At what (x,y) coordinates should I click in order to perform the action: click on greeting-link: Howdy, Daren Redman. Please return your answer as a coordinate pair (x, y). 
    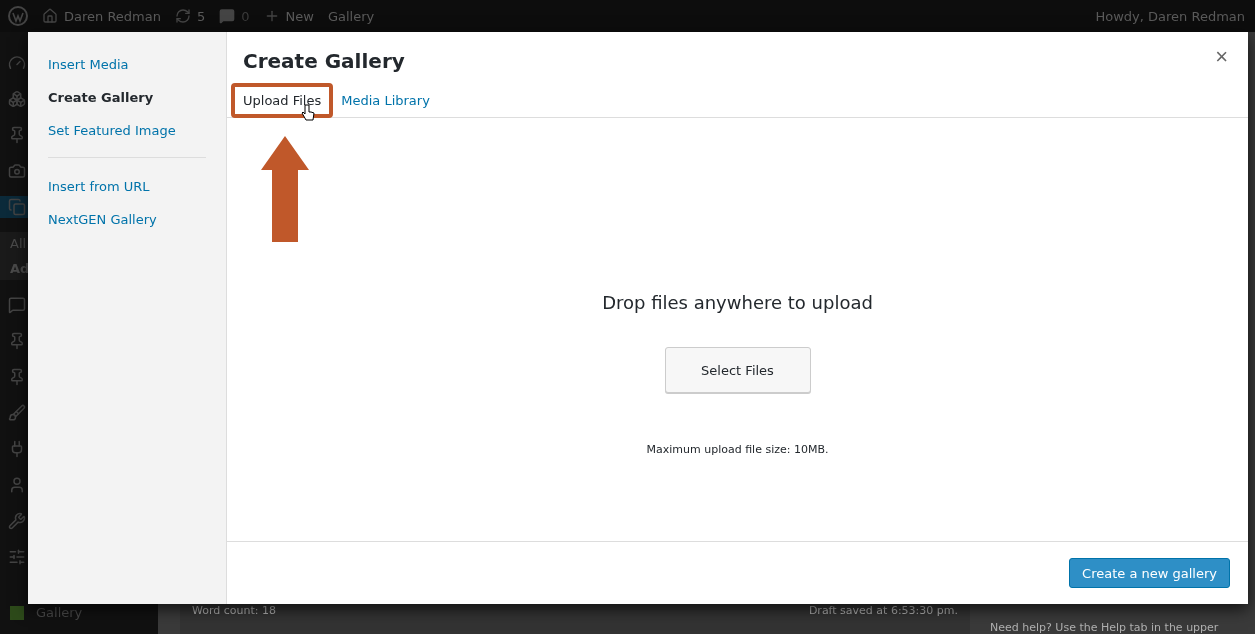
    Looking at the image, I should click on (1170, 16).